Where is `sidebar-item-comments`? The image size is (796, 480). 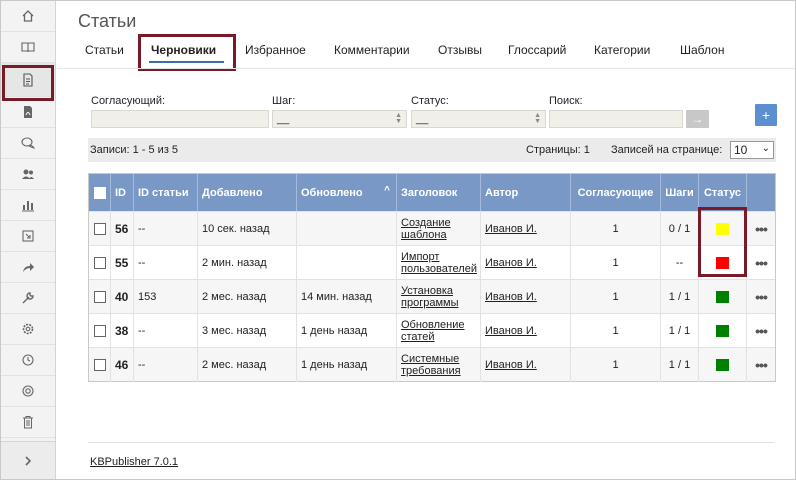 sidebar-item-comments is located at coordinates (28, 143).